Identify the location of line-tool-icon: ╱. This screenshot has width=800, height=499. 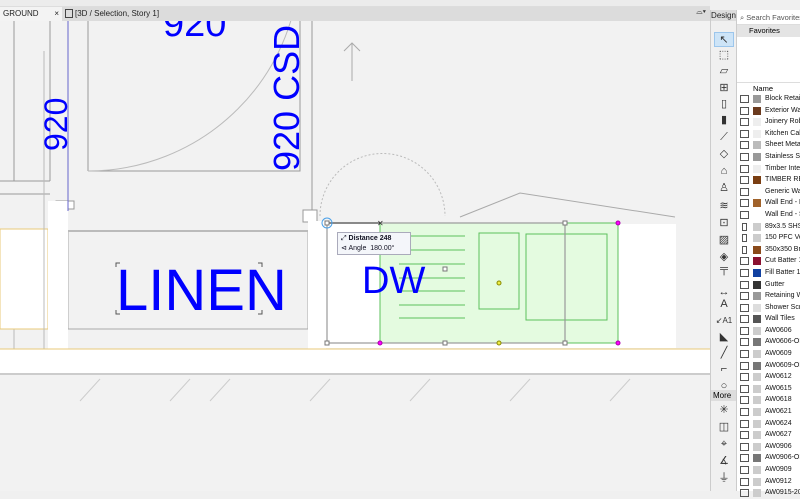
(724, 353).